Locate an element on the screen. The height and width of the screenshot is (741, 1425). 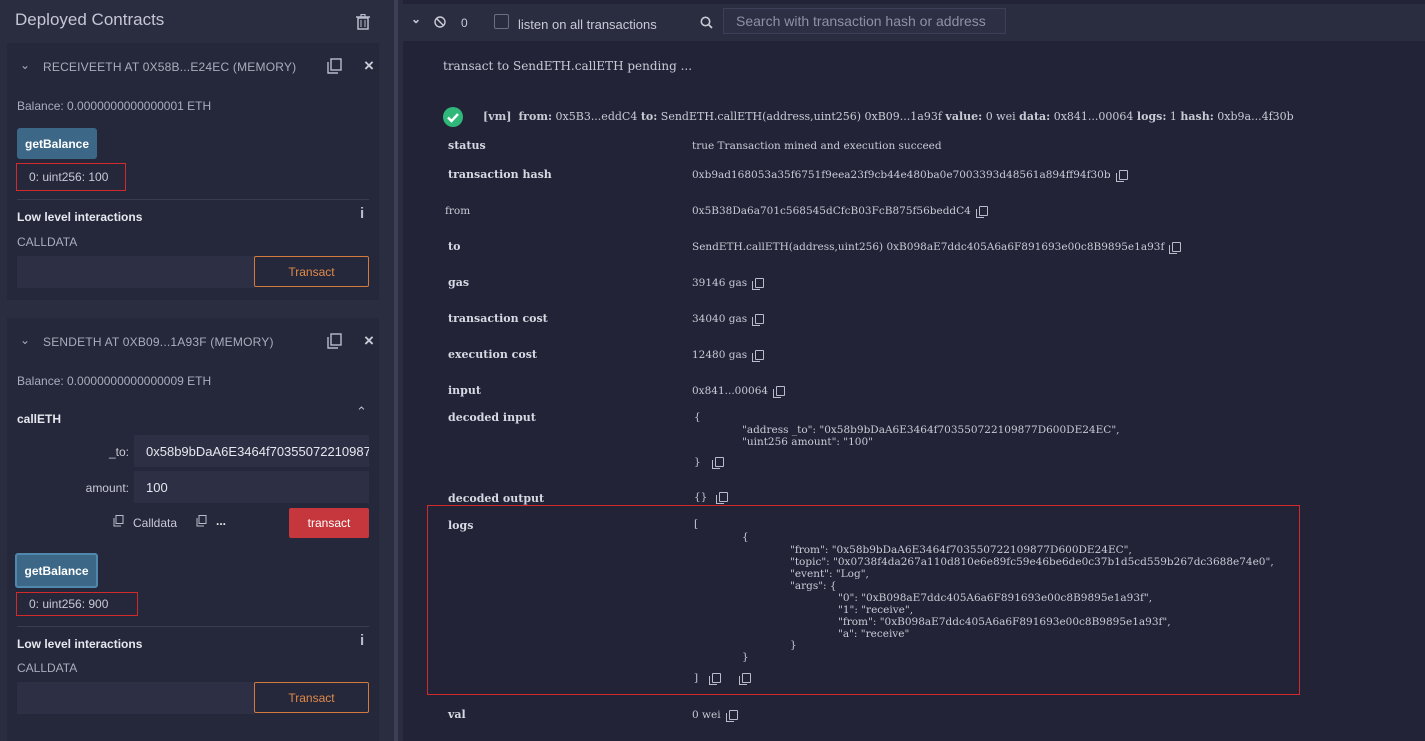
logs-close-row: ] is located at coordinates (723, 678).